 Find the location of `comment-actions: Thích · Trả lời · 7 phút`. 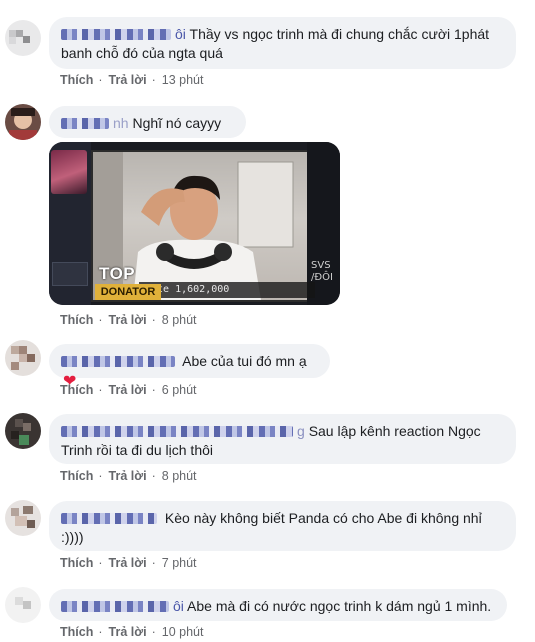

comment-actions: Thích · Trả lời · 7 phút is located at coordinates (133, 563).